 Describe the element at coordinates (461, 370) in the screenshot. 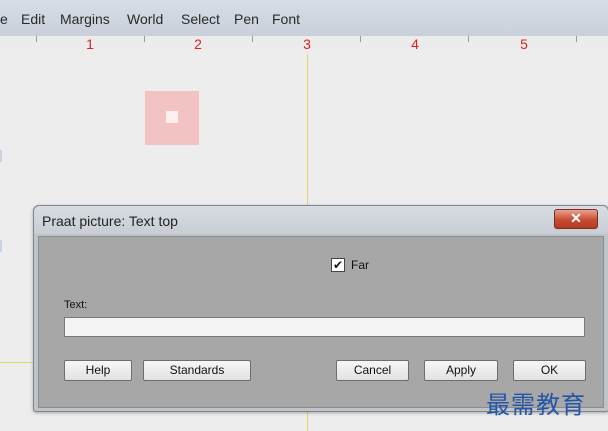

I see `apply-button: Apply` at that location.